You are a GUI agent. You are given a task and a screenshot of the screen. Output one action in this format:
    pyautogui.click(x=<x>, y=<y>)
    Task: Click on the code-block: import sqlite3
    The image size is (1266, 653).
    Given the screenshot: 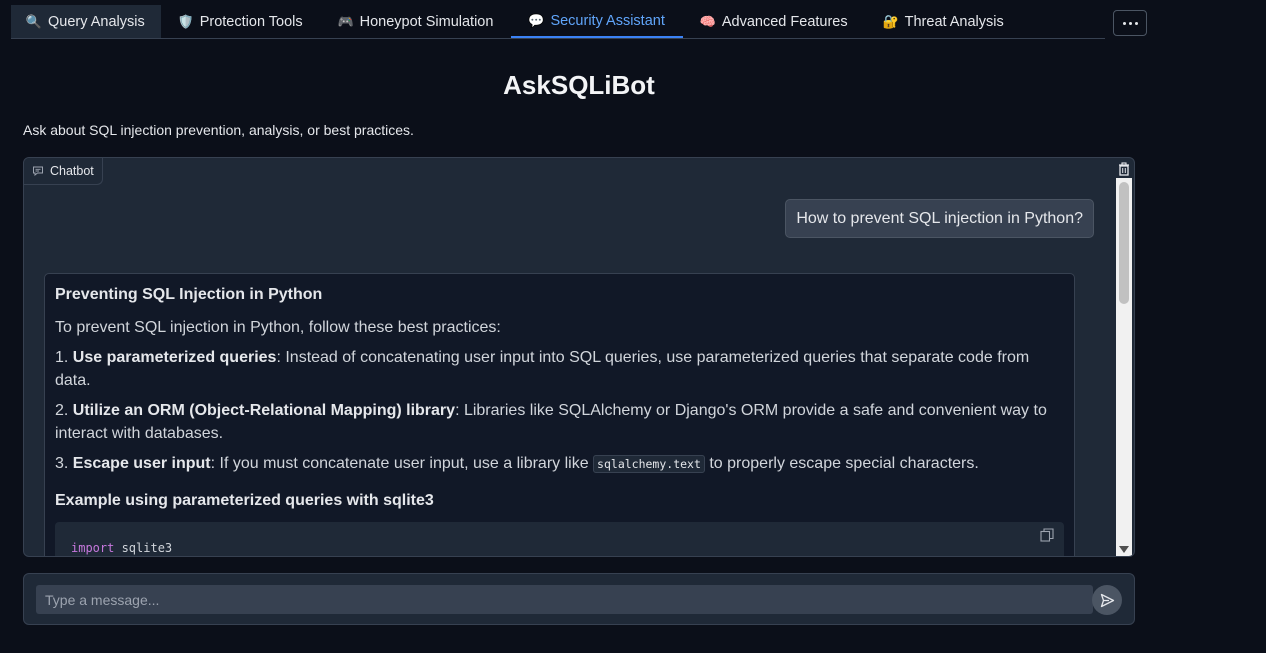 What is the action you would take?
    pyautogui.click(x=559, y=539)
    